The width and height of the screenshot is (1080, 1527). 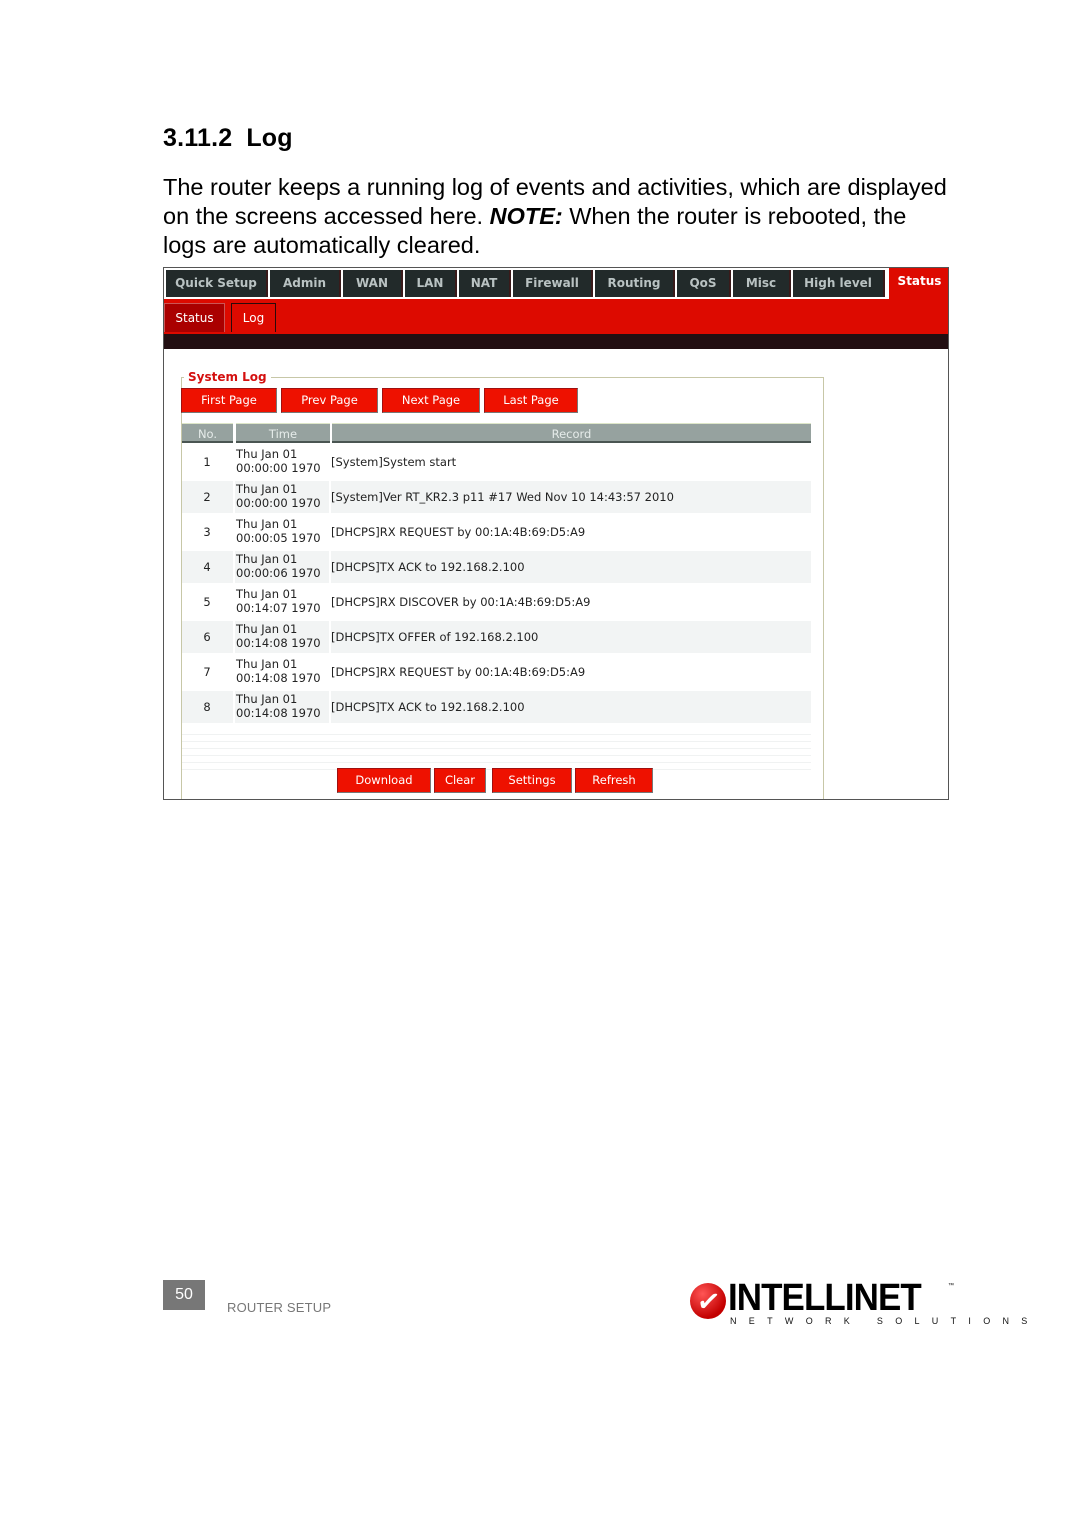 I want to click on column-header-time: Time, so click(x=283, y=433).